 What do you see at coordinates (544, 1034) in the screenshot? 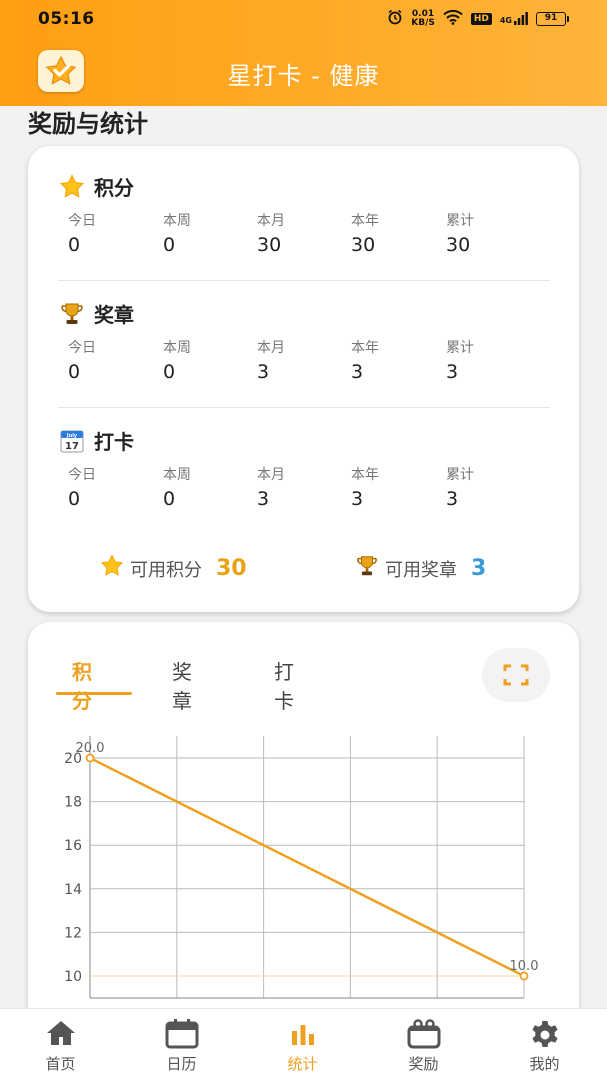
I see `gear-icon` at bounding box center [544, 1034].